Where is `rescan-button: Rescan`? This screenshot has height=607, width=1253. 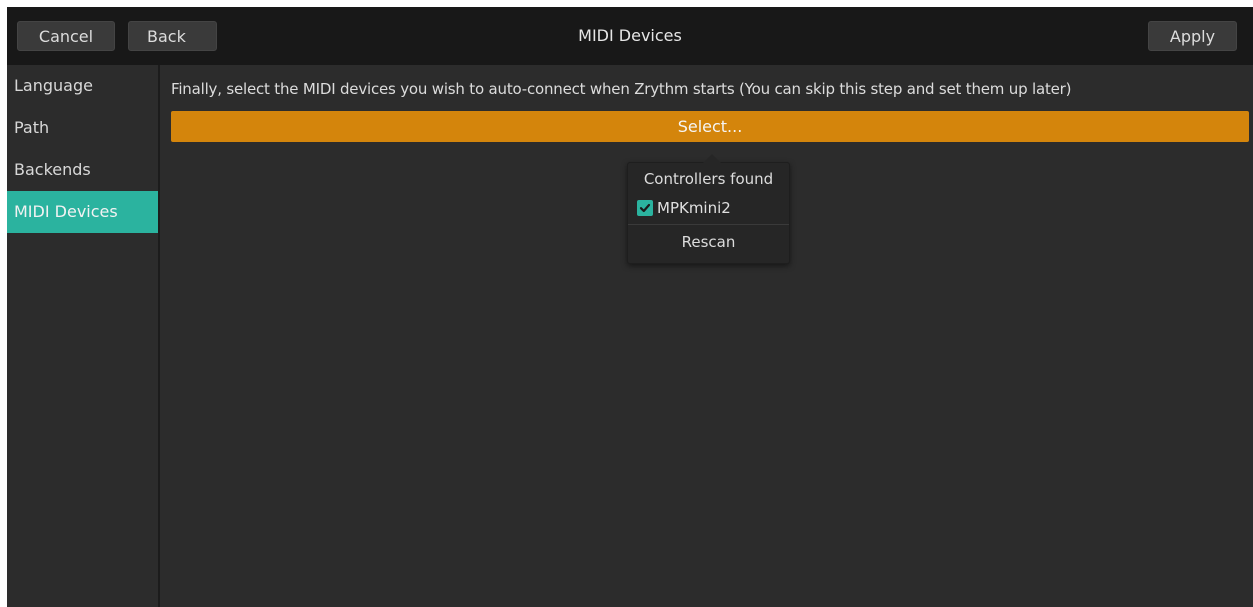 rescan-button: Rescan is located at coordinates (708, 242).